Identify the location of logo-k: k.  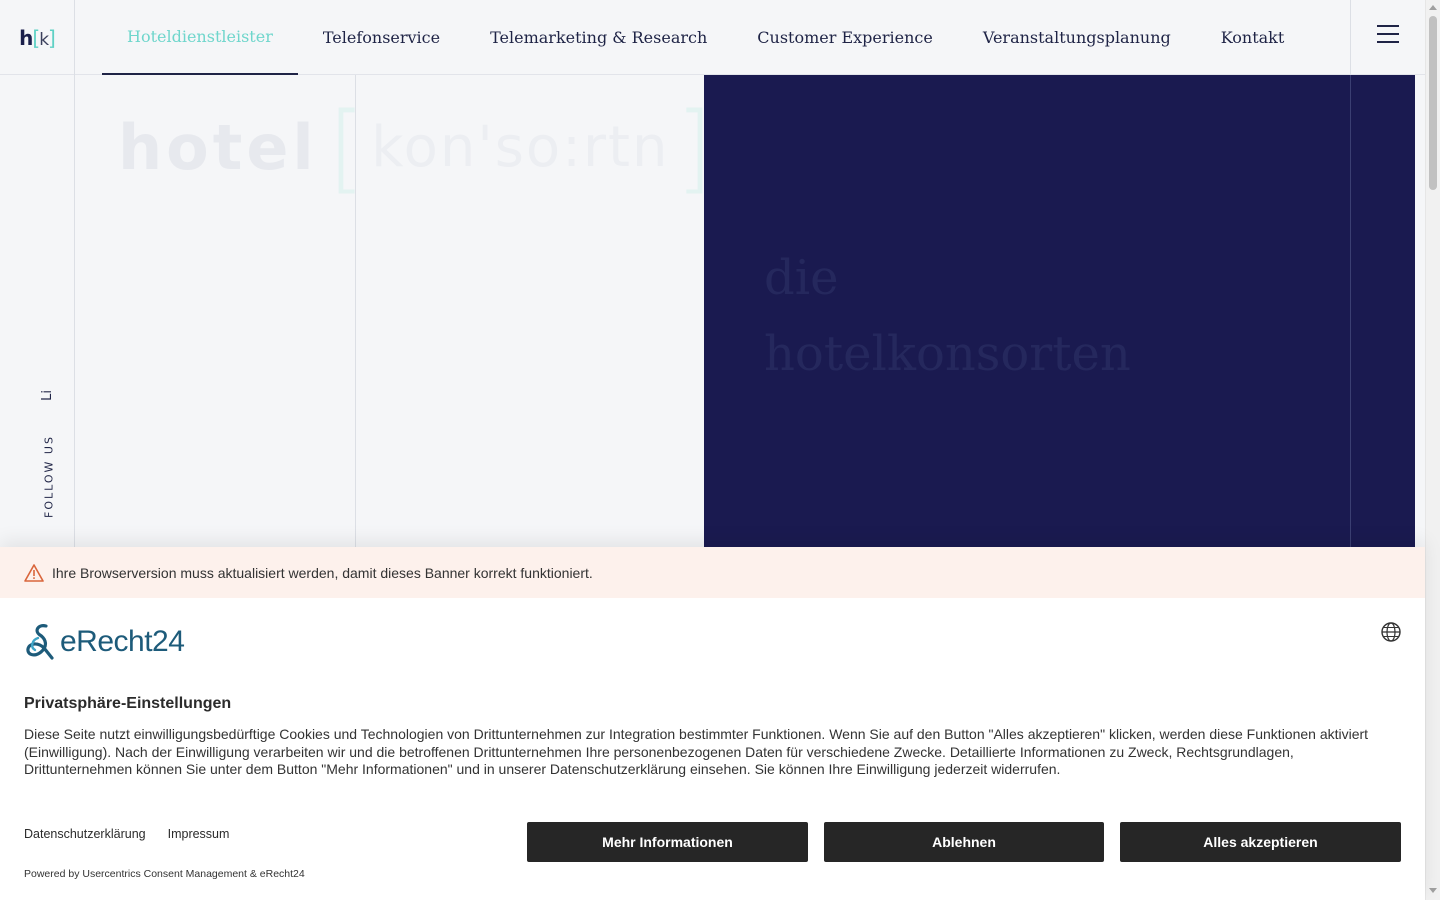
(44, 39).